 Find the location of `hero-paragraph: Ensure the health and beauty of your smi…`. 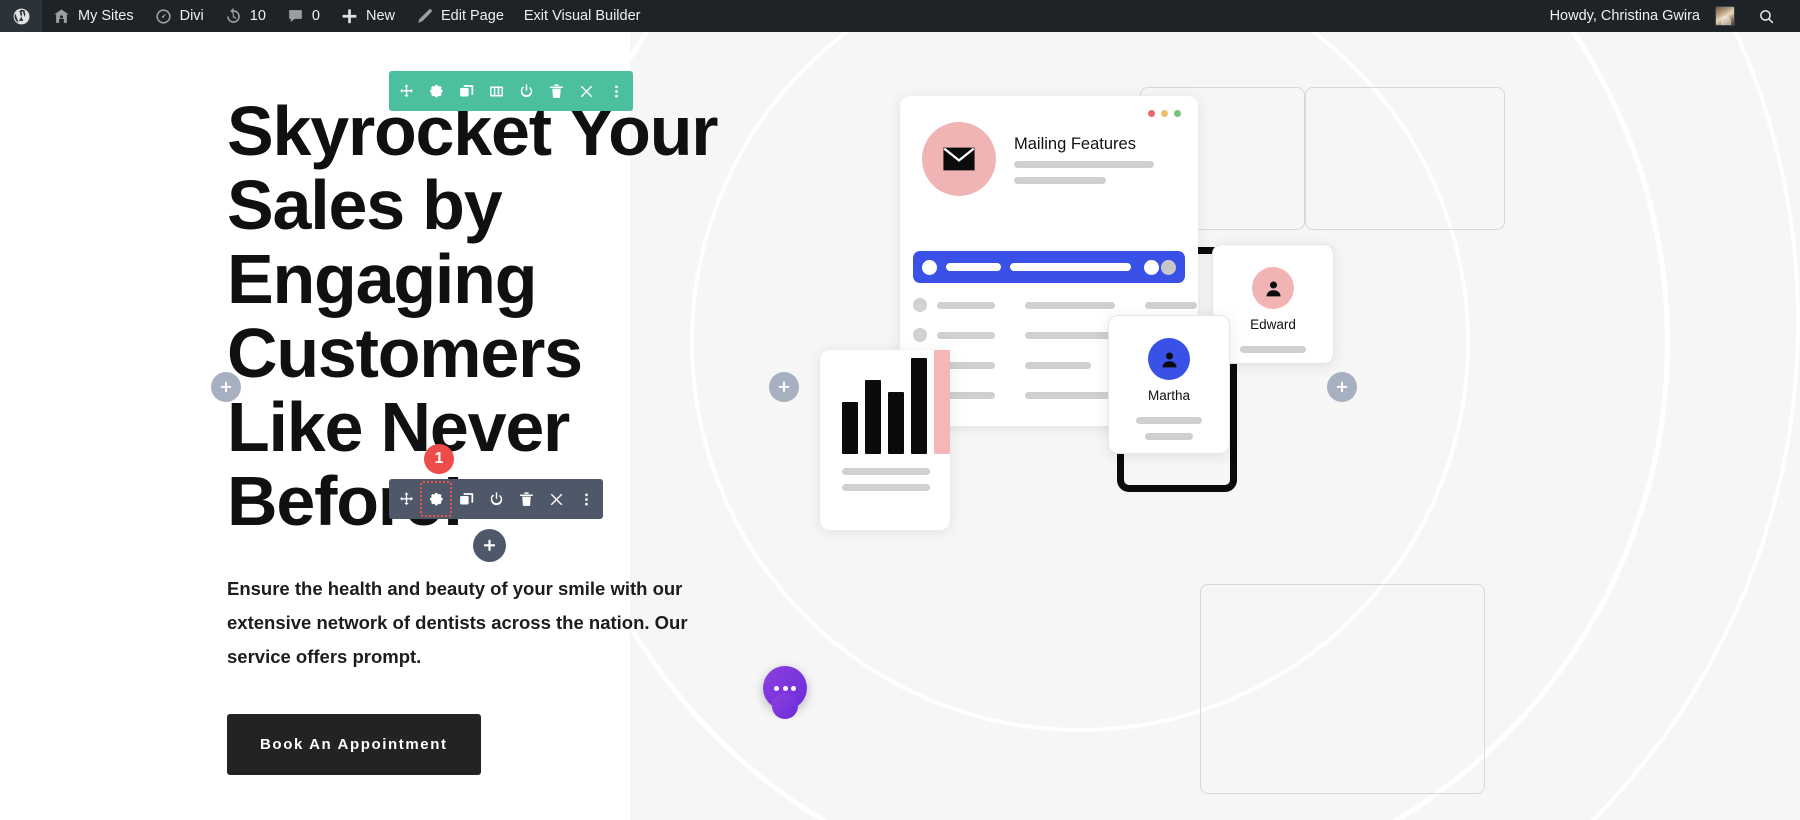

hero-paragraph: Ensure the health and beauty of your smi… is located at coordinates (457, 622).